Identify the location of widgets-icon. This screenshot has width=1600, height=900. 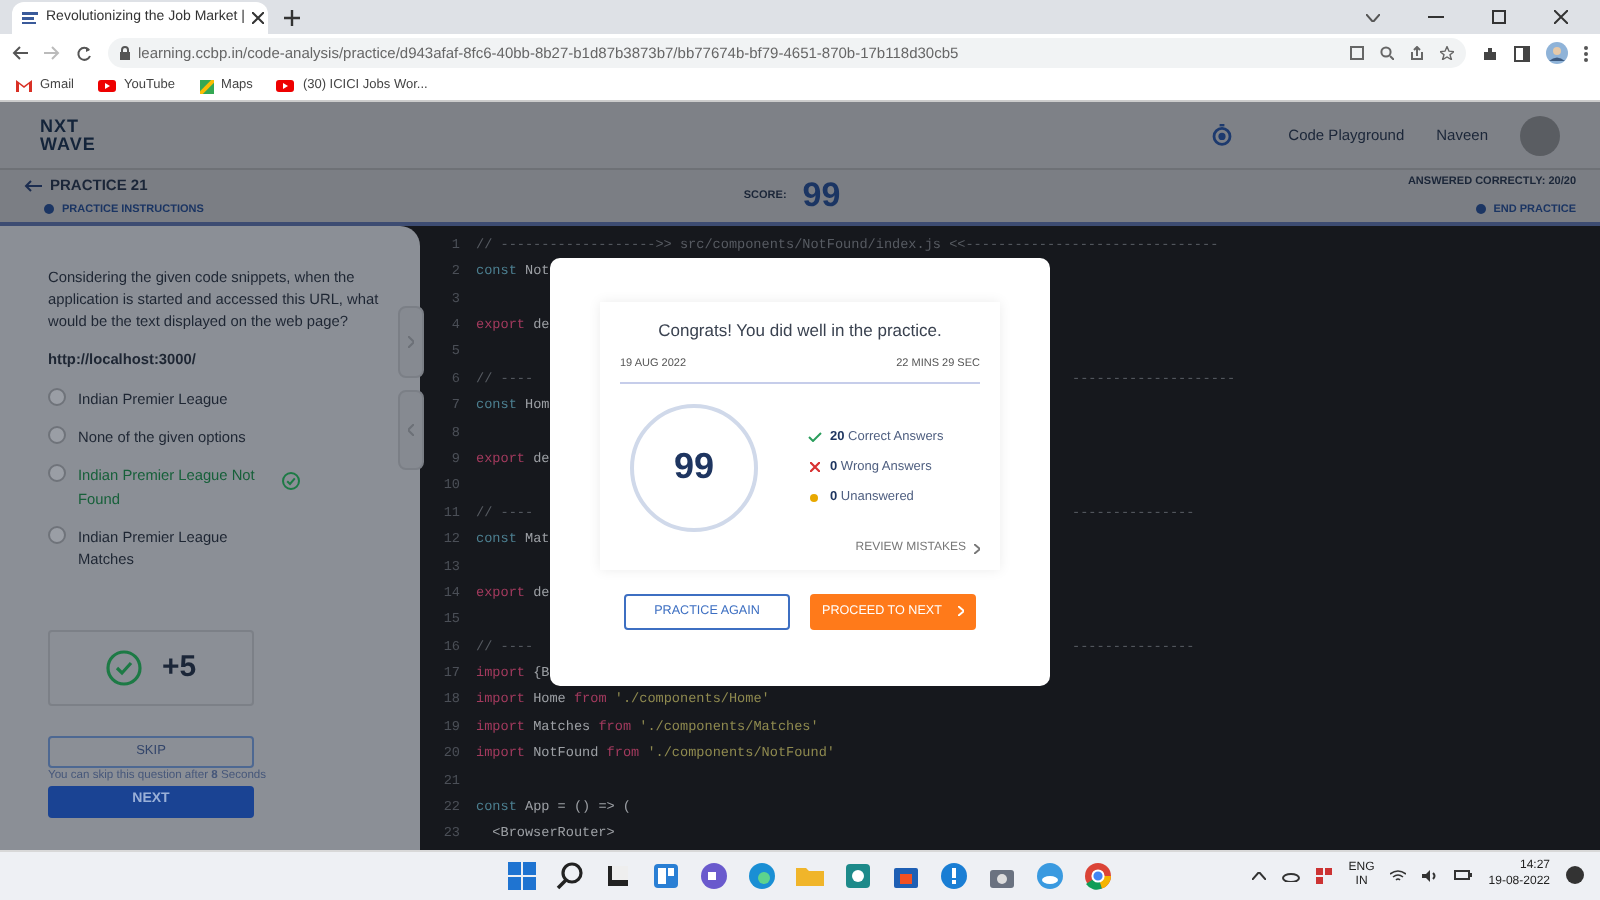
(666, 875).